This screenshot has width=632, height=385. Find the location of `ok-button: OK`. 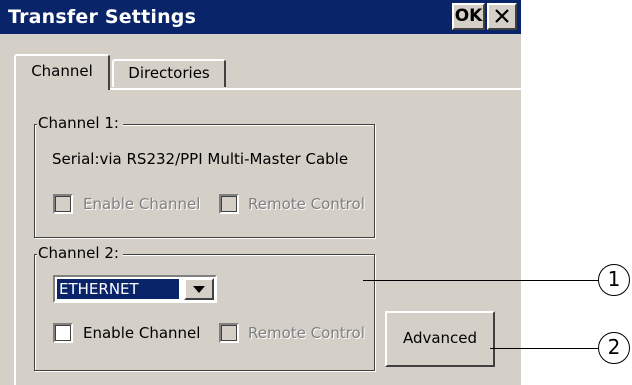

ok-button: OK is located at coordinates (468, 16).